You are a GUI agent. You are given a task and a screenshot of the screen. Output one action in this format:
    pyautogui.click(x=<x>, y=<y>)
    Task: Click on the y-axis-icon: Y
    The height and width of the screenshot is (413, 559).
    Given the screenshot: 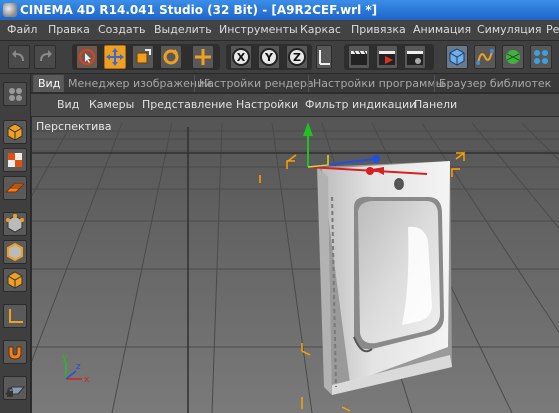 What is the action you would take?
    pyautogui.click(x=269, y=57)
    